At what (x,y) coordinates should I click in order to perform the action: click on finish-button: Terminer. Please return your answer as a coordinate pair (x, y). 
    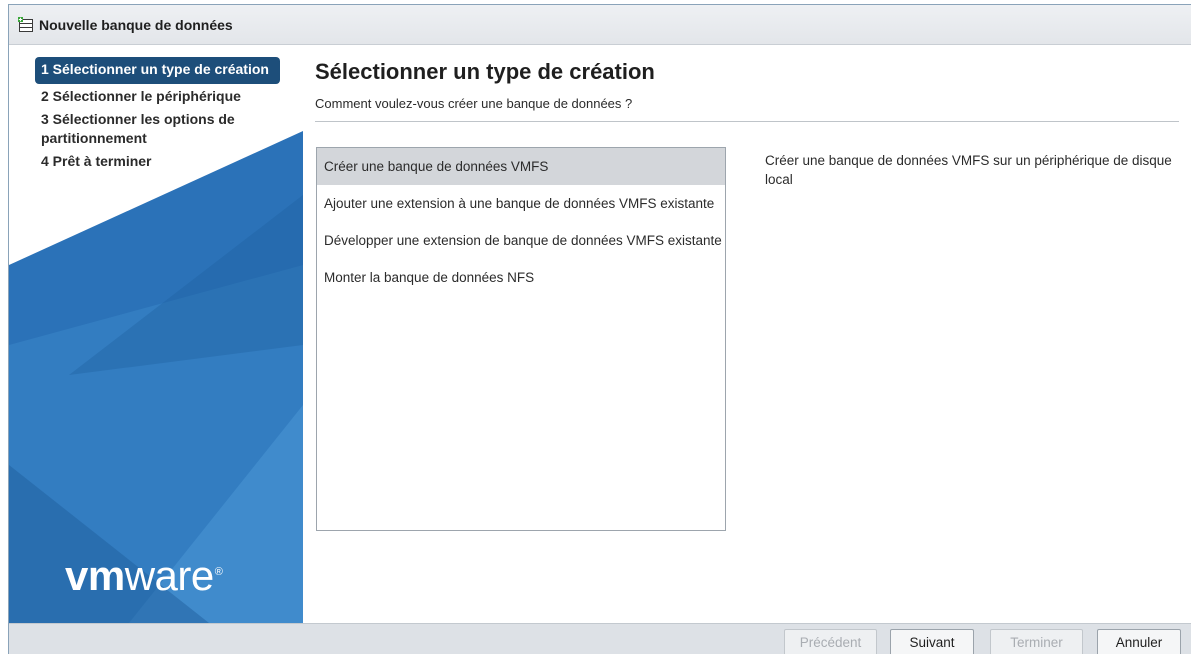
    Looking at the image, I should click on (1036, 641).